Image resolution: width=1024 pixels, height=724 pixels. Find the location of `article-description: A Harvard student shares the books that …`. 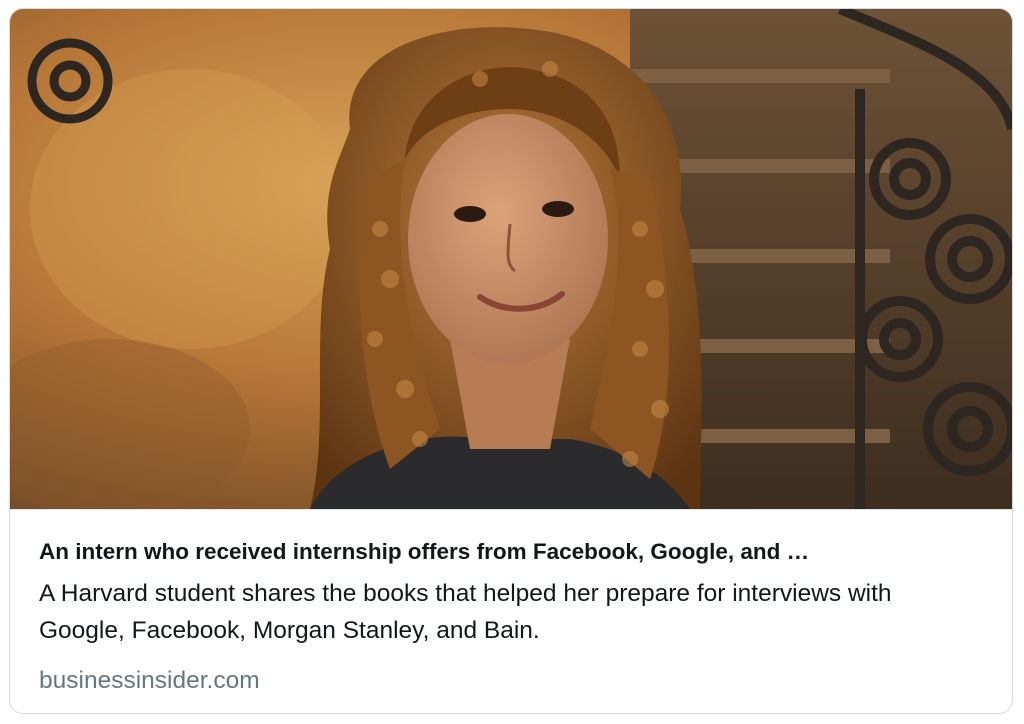

article-description: A Harvard student shares the books that … is located at coordinates (465, 612).